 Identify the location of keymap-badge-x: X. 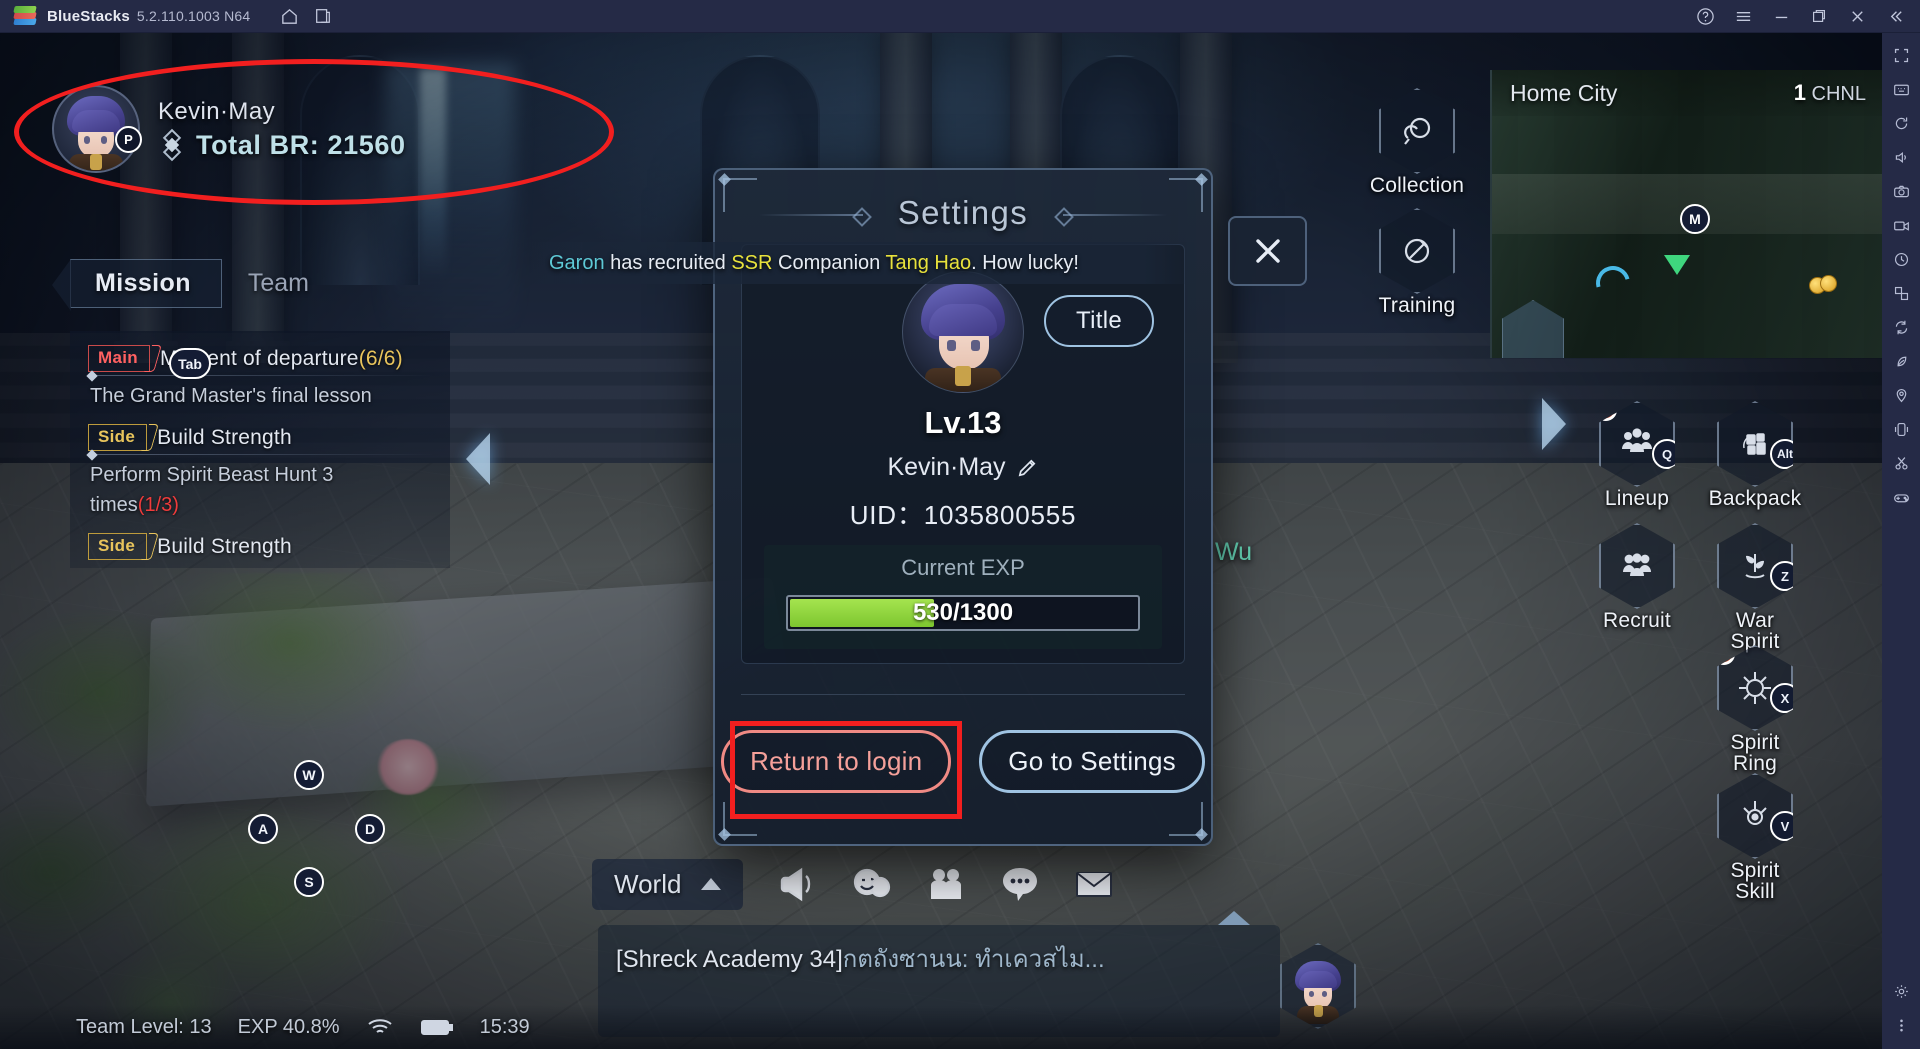
(1781, 698).